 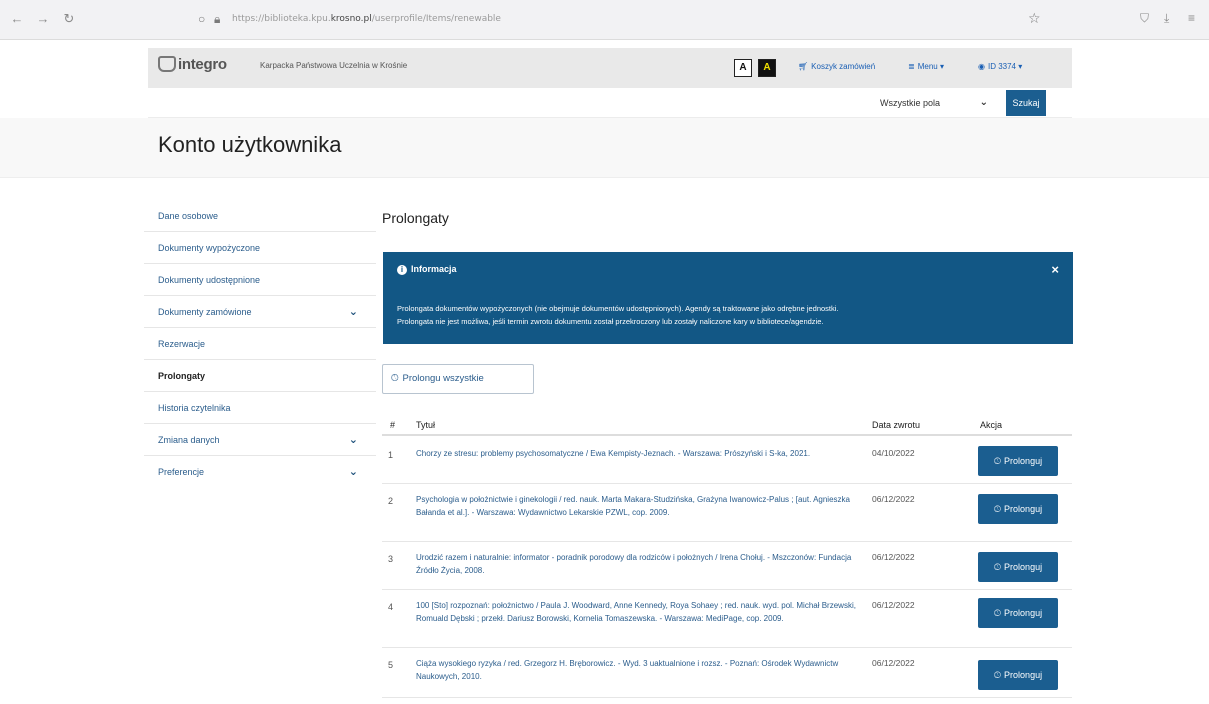 I want to click on page-title: Konto użytkownika, so click(x=250, y=144).